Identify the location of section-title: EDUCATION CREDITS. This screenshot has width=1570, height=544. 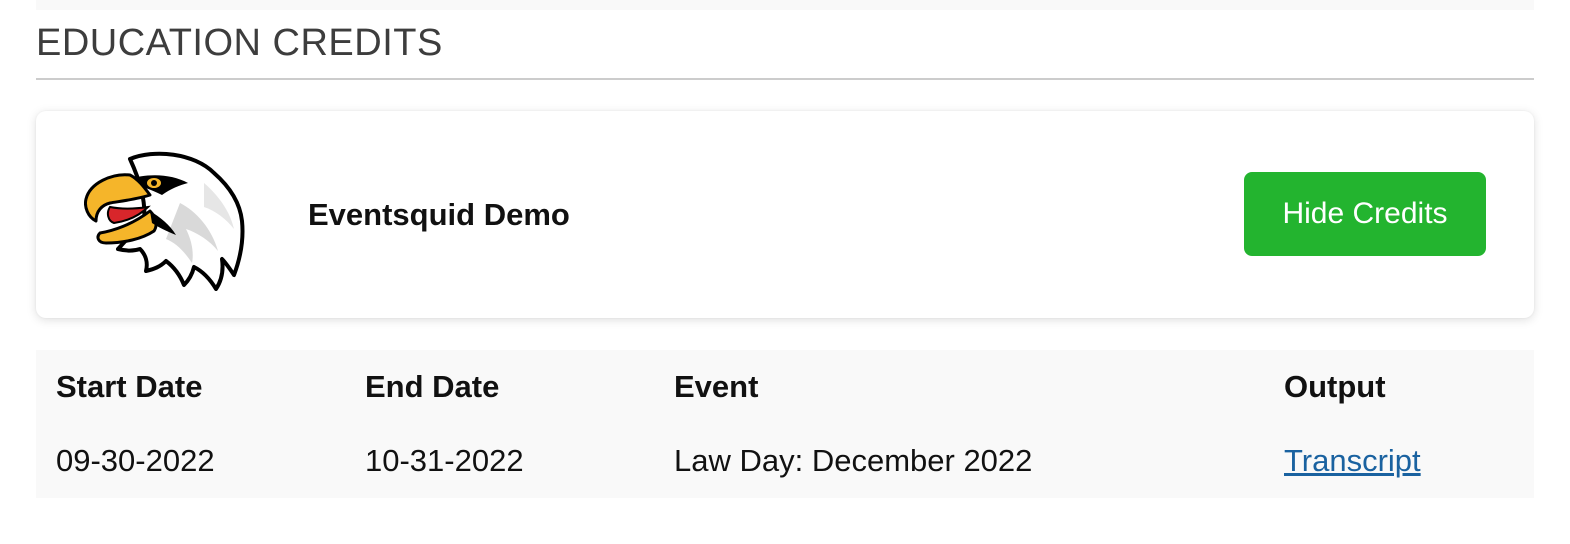
(239, 43).